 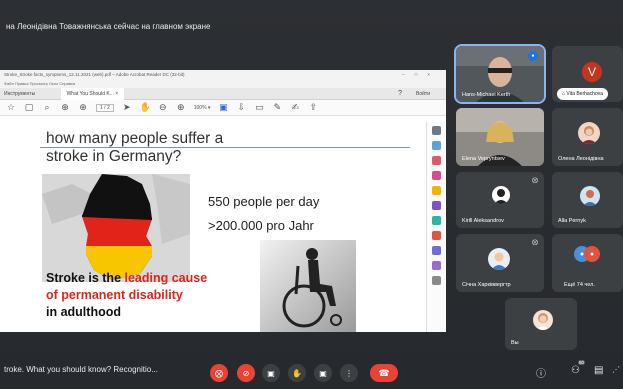 I want to click on fact-per-year: >200.000 pro Jahr, so click(x=261, y=225).